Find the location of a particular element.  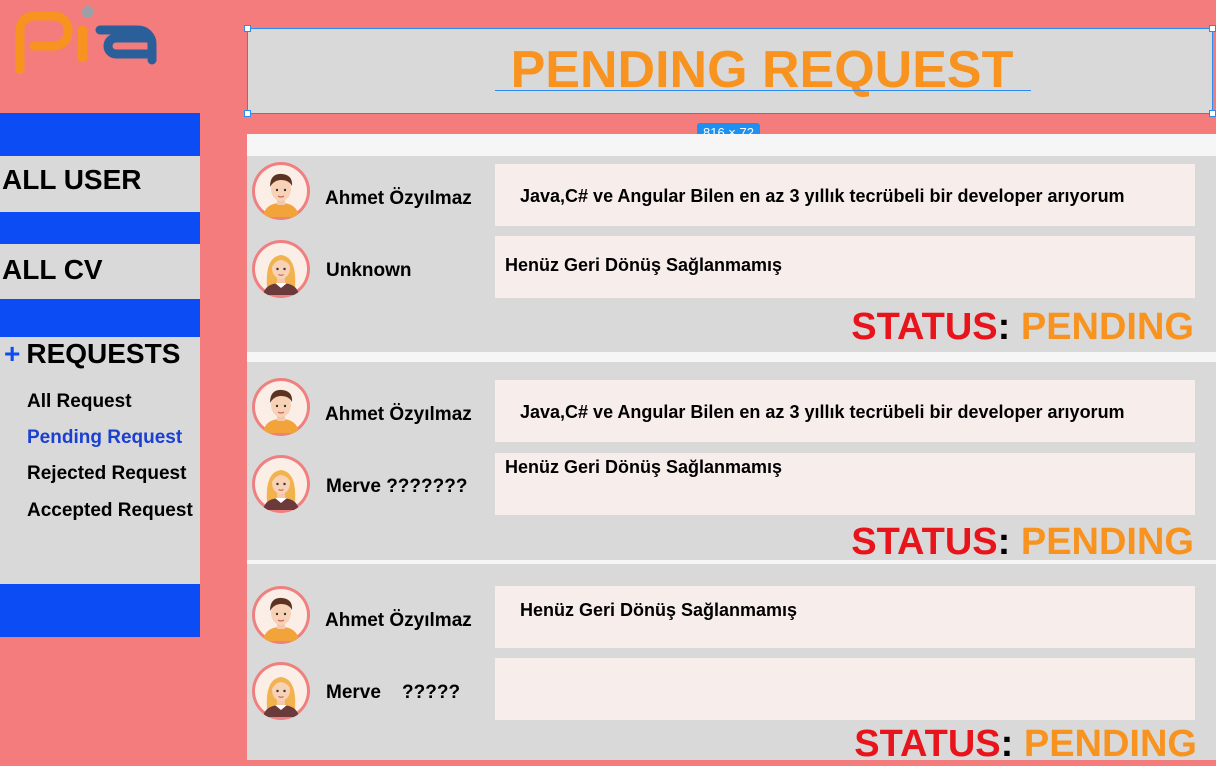

title-underline is located at coordinates (763, 90).